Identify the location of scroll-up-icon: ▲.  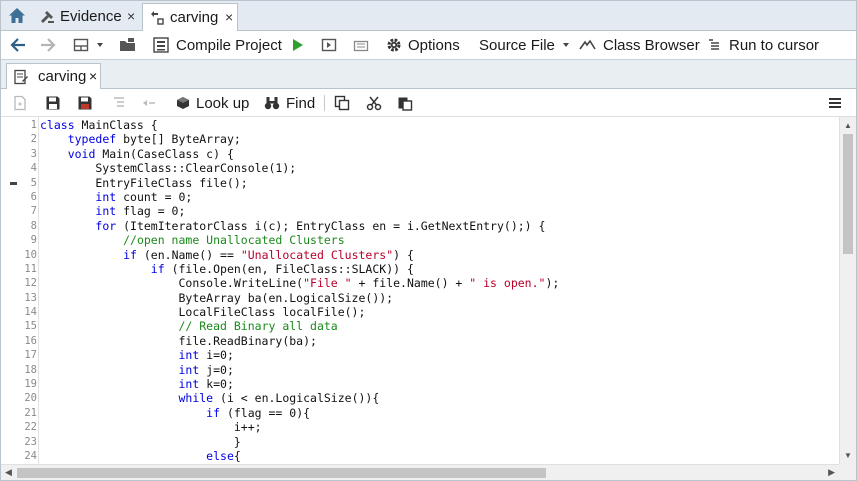
(848, 125).